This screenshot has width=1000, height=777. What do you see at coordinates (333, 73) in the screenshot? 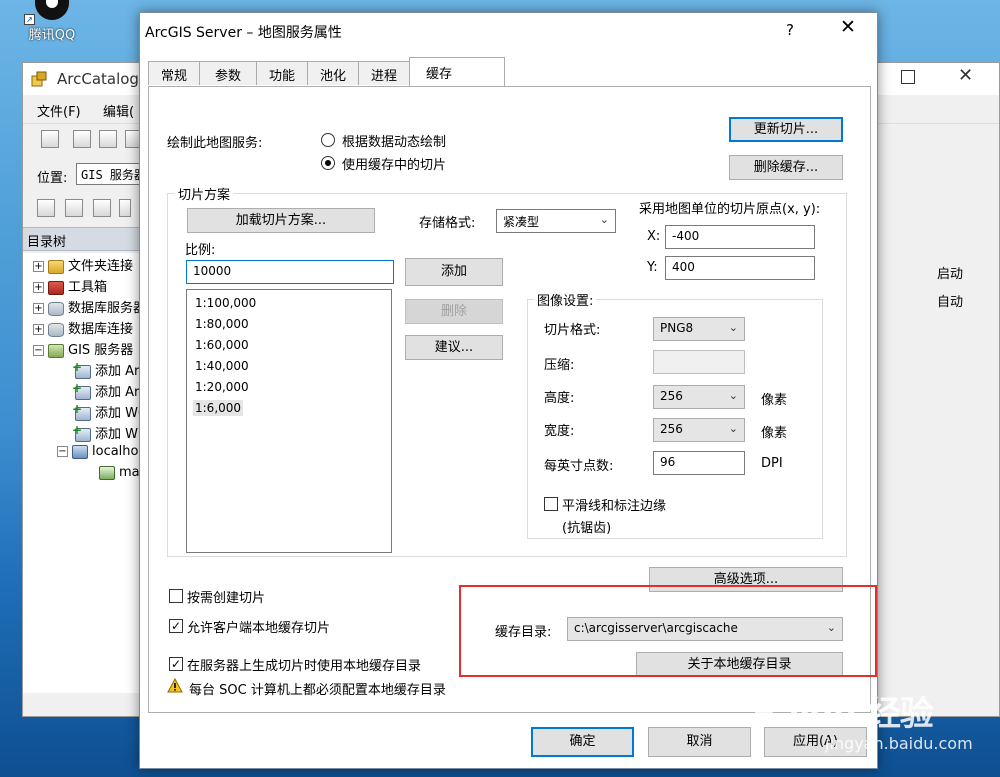
I see `tab-pooling: 池化` at bounding box center [333, 73].